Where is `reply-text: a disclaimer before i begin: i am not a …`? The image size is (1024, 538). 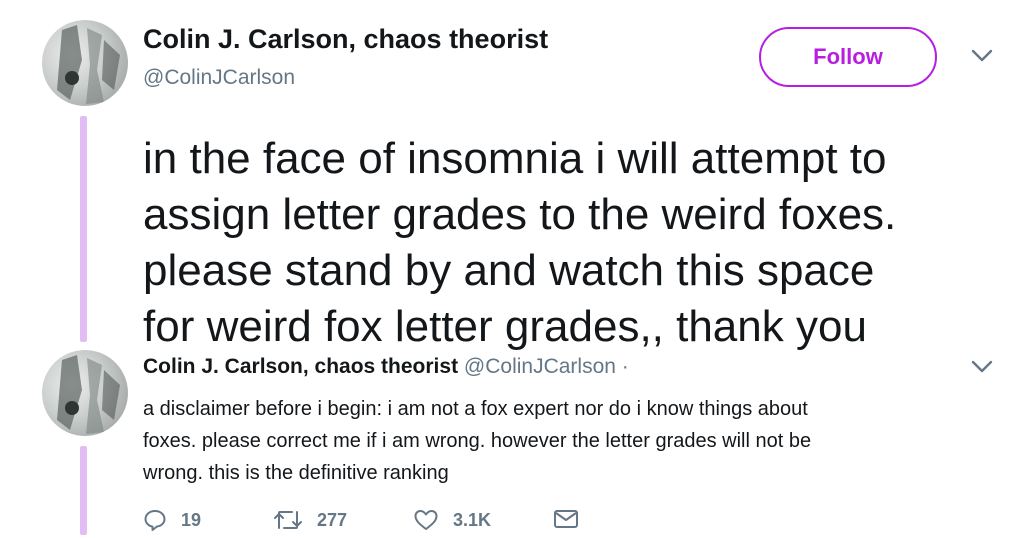
reply-text: a disclaimer before i begin: i am not a … is located at coordinates (568, 441).